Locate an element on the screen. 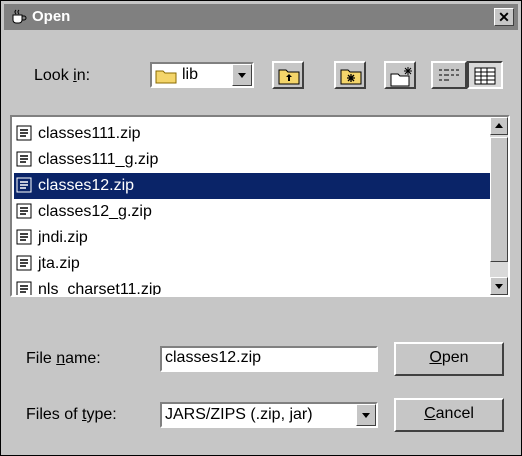 The height and width of the screenshot is (456, 522). up-one-level-button is located at coordinates (288, 75).